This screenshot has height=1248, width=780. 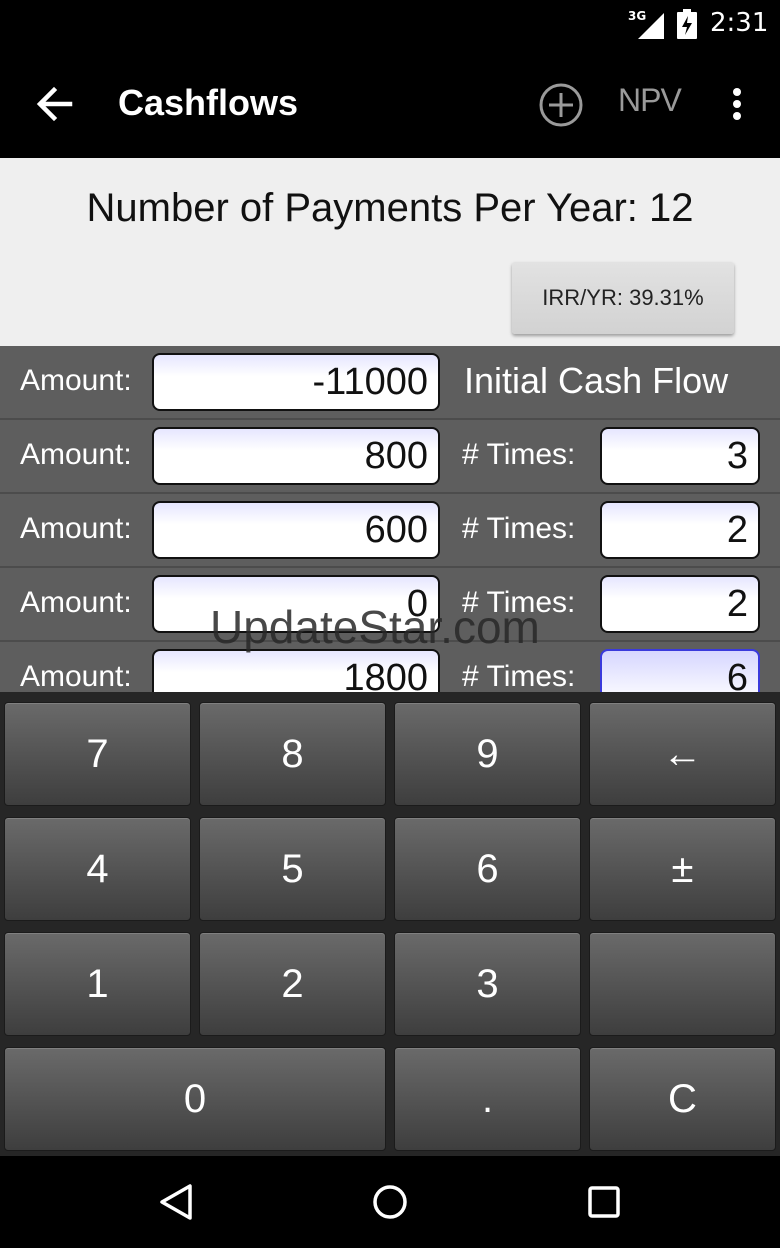 I want to click on signal-icon, so click(x=651, y=26).